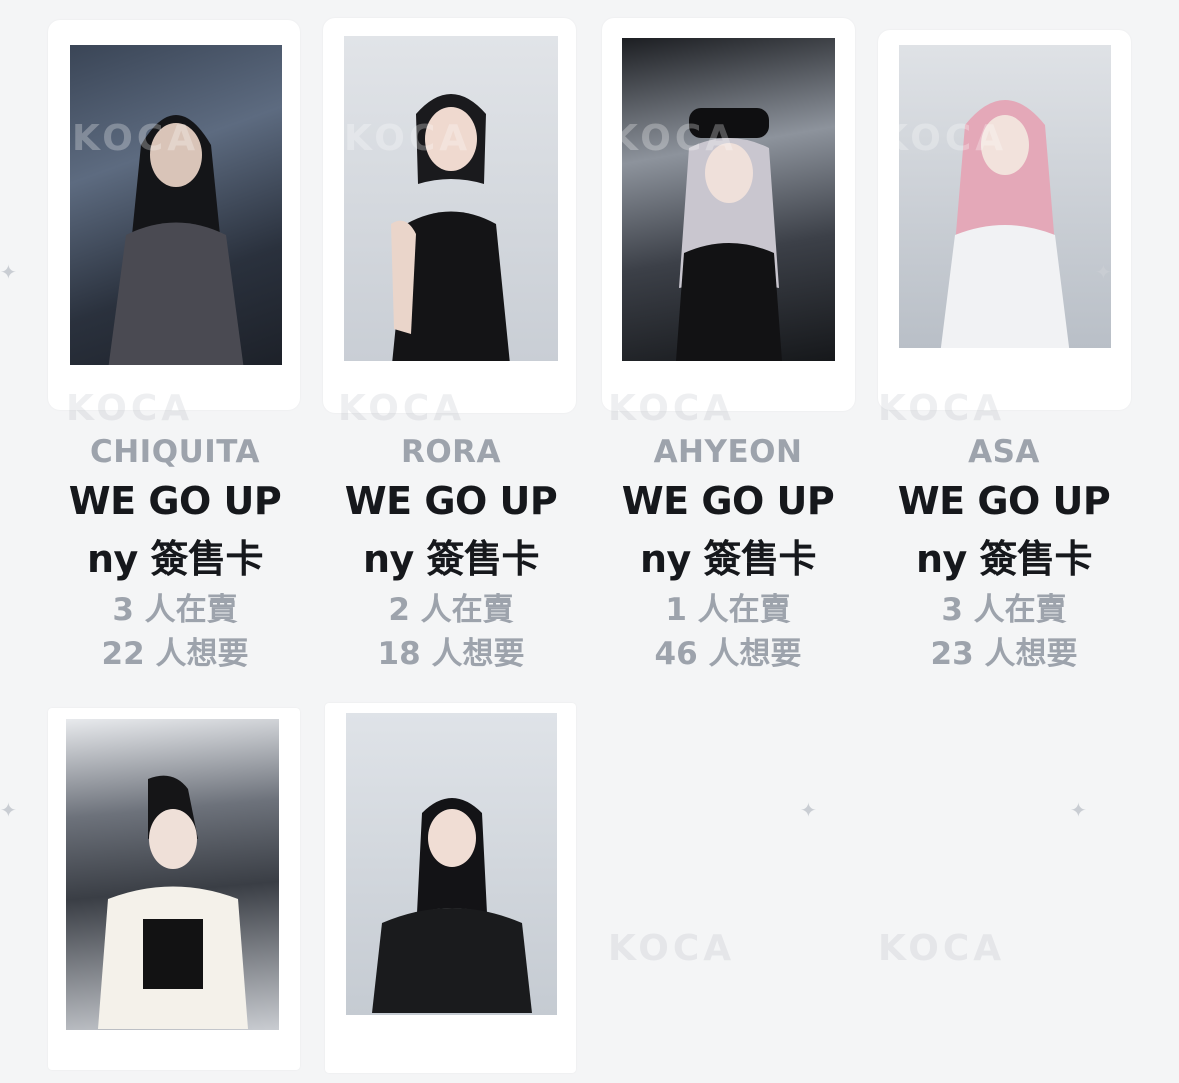 Image resolution: width=1179 pixels, height=1083 pixels. I want to click on member-name: CHIQUITA, so click(175, 452).